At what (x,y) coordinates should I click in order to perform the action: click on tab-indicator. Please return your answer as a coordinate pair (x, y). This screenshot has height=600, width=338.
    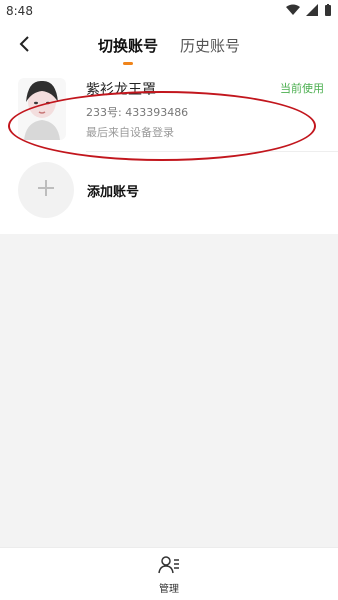
    Looking at the image, I should click on (128, 63).